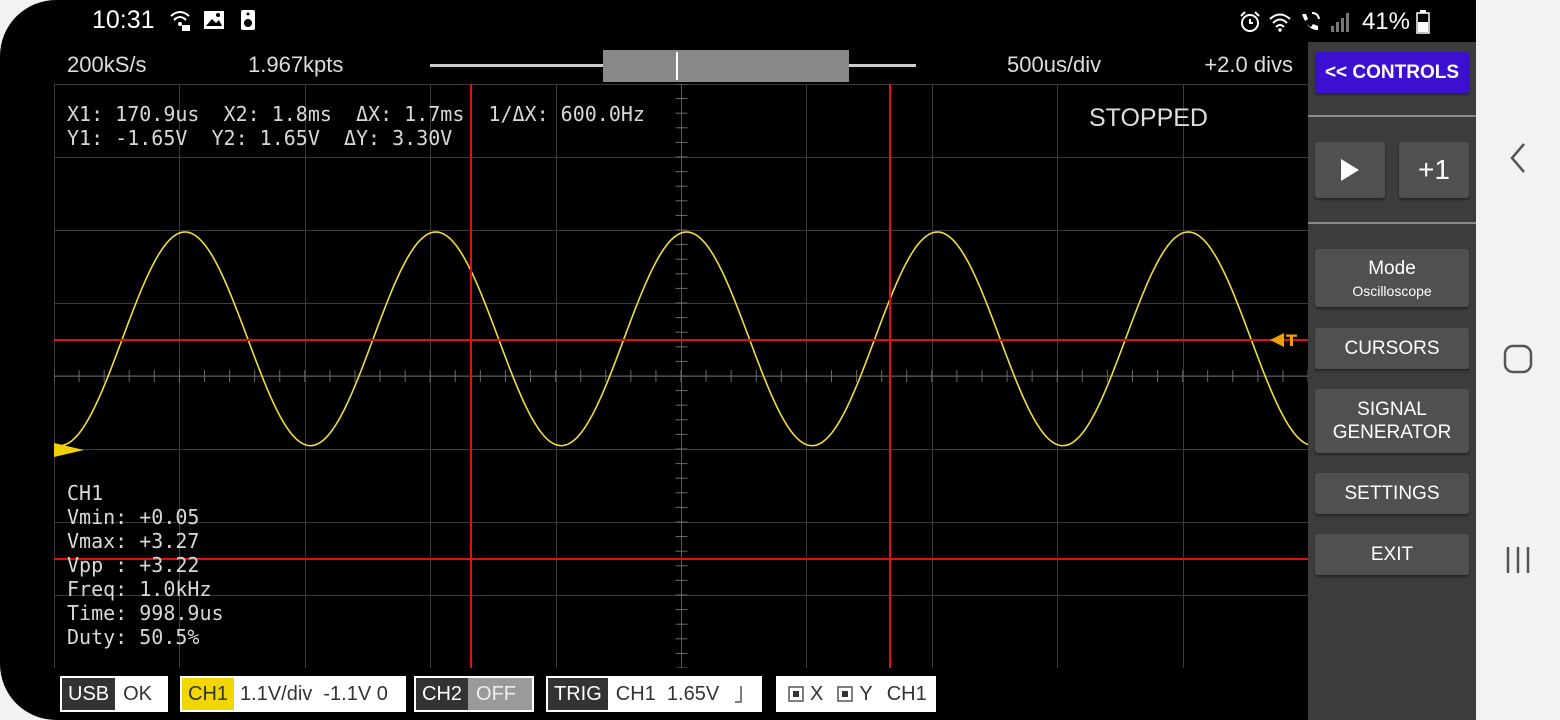 The width and height of the screenshot is (1560, 720). Describe the element at coordinates (1291, 340) in the screenshot. I see `svg-text: T` at that location.